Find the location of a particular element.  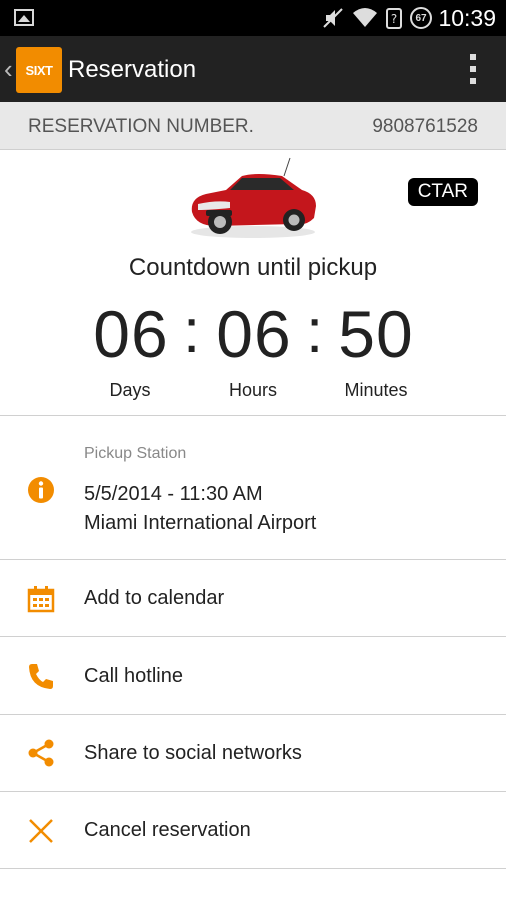

mute-icon is located at coordinates (333, 18).